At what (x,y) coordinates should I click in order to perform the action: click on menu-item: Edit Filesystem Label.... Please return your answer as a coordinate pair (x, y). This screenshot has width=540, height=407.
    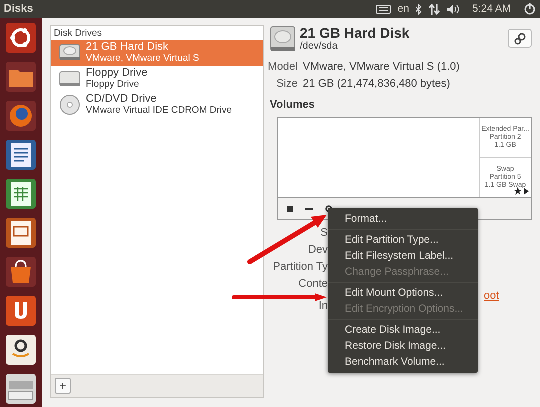
    Looking at the image, I should click on (403, 256).